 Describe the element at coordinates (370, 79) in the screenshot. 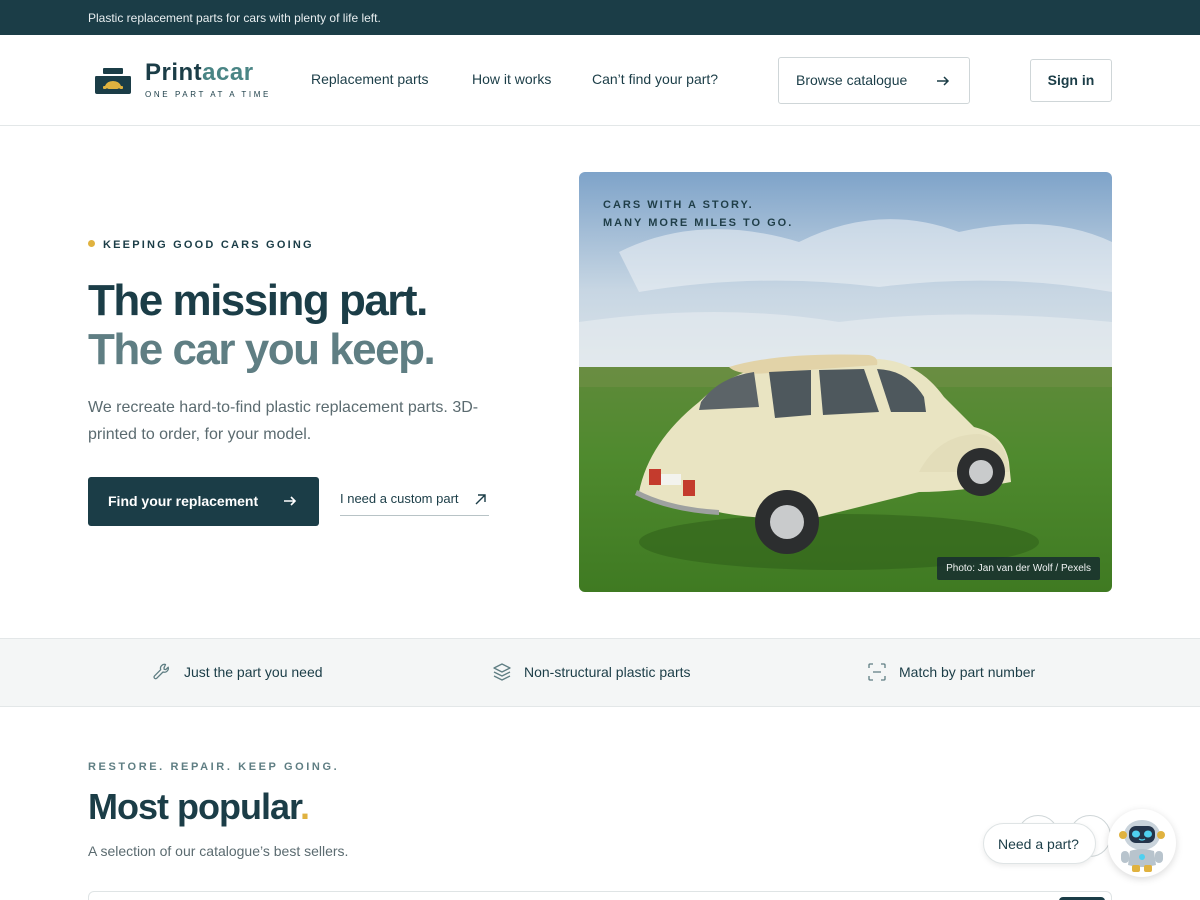

I see `nav-replacement-parts: Replacement parts` at that location.